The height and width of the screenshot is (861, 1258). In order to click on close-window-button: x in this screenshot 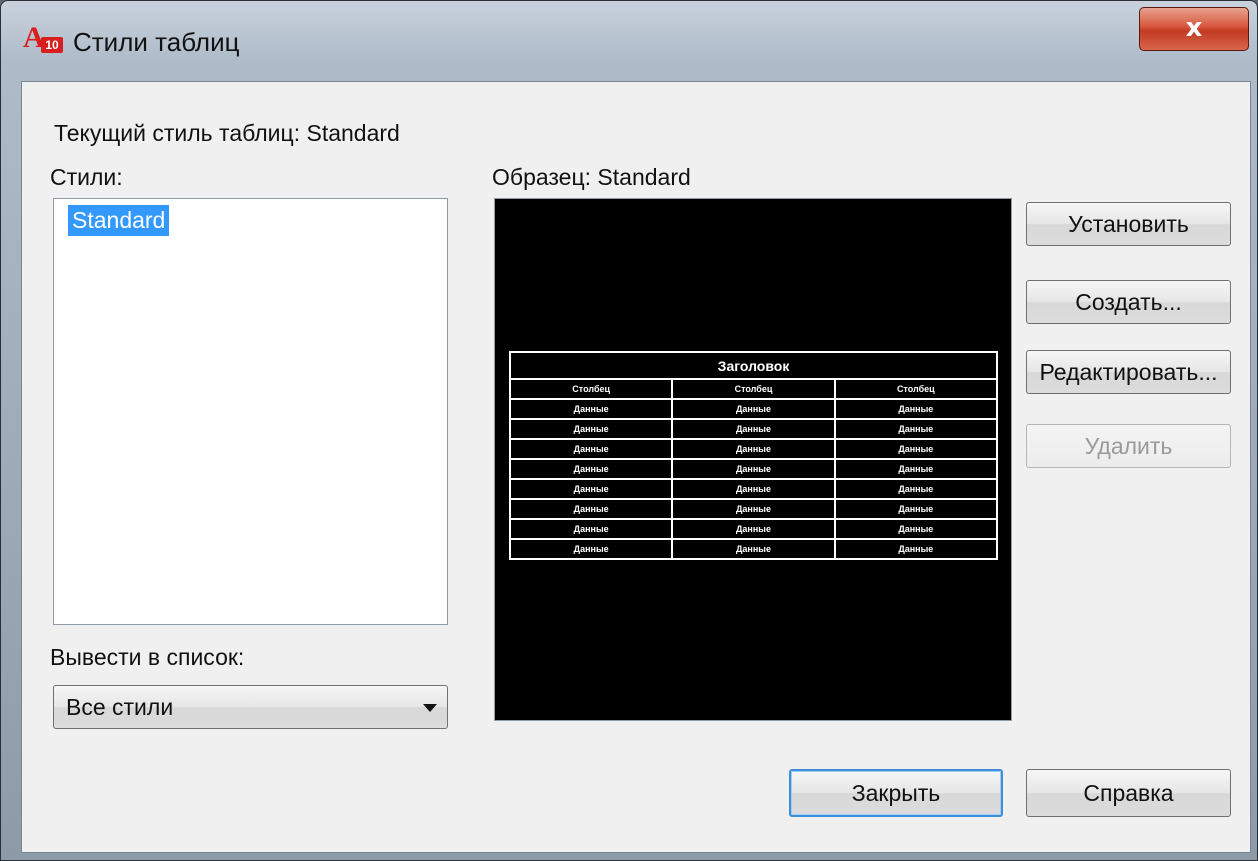, I will do `click(1194, 29)`.